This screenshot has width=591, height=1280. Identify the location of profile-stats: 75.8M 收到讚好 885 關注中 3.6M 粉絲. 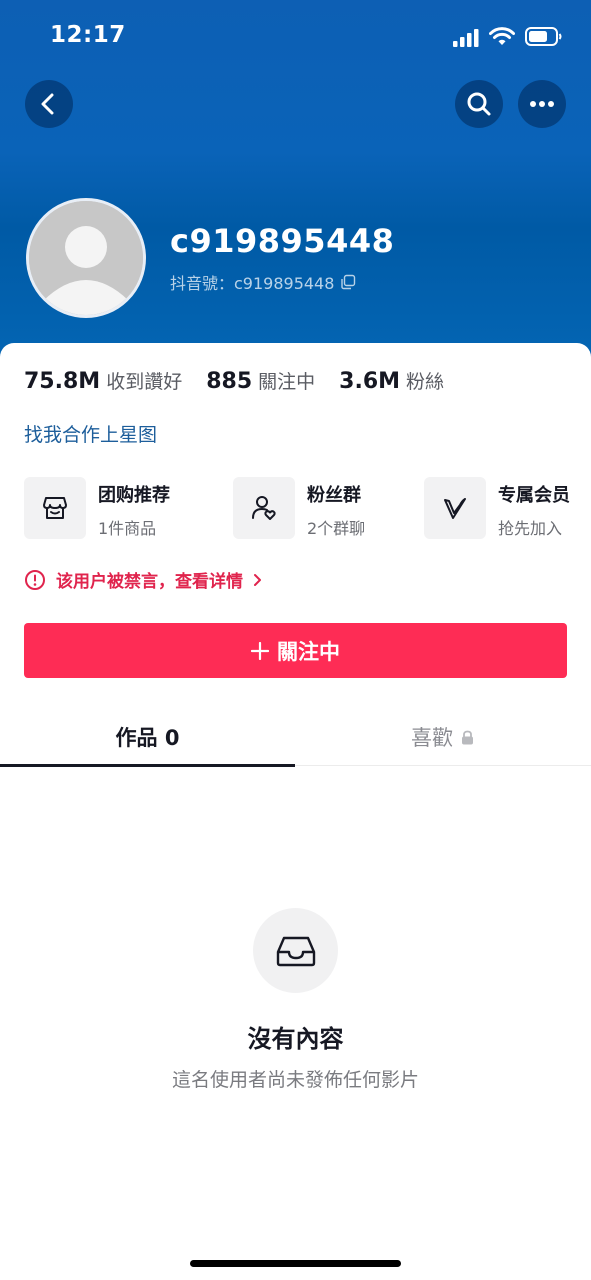
(246, 380).